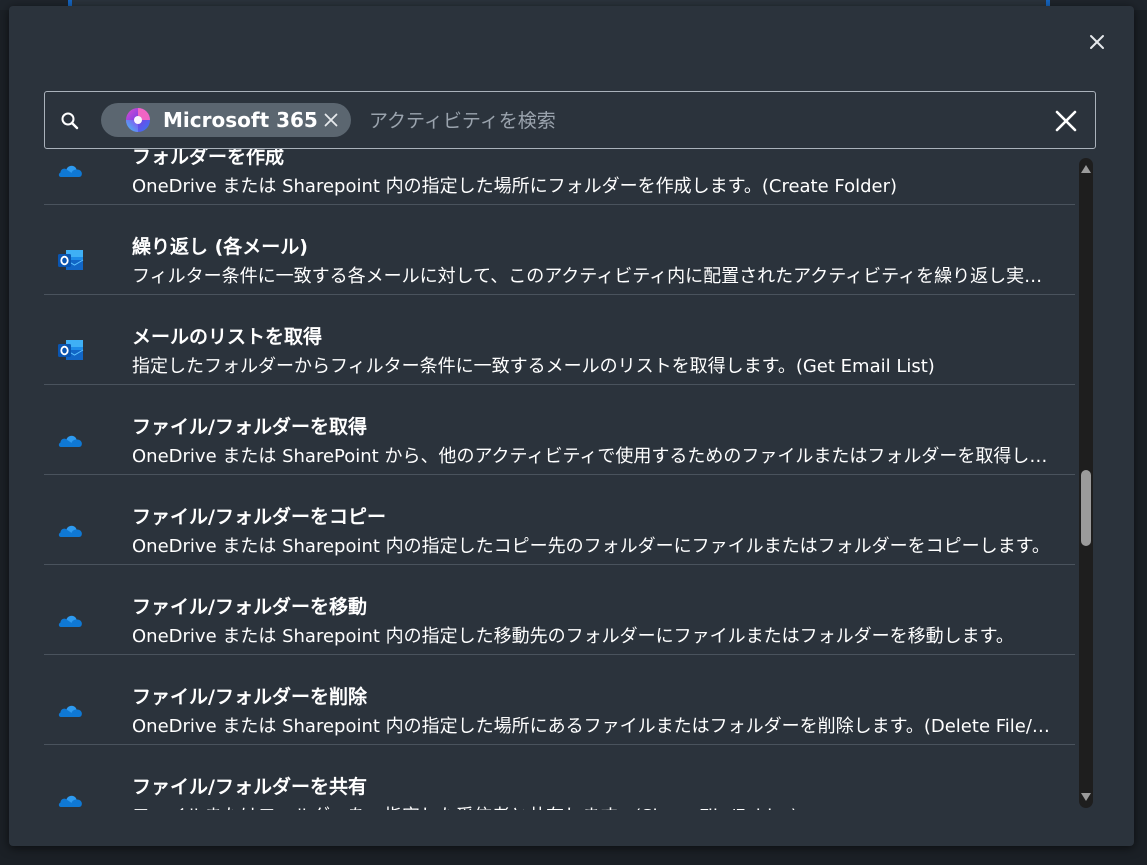  What do you see at coordinates (220, 247) in the screenshot?
I see `activity-title: 繰り返し (各メール)` at bounding box center [220, 247].